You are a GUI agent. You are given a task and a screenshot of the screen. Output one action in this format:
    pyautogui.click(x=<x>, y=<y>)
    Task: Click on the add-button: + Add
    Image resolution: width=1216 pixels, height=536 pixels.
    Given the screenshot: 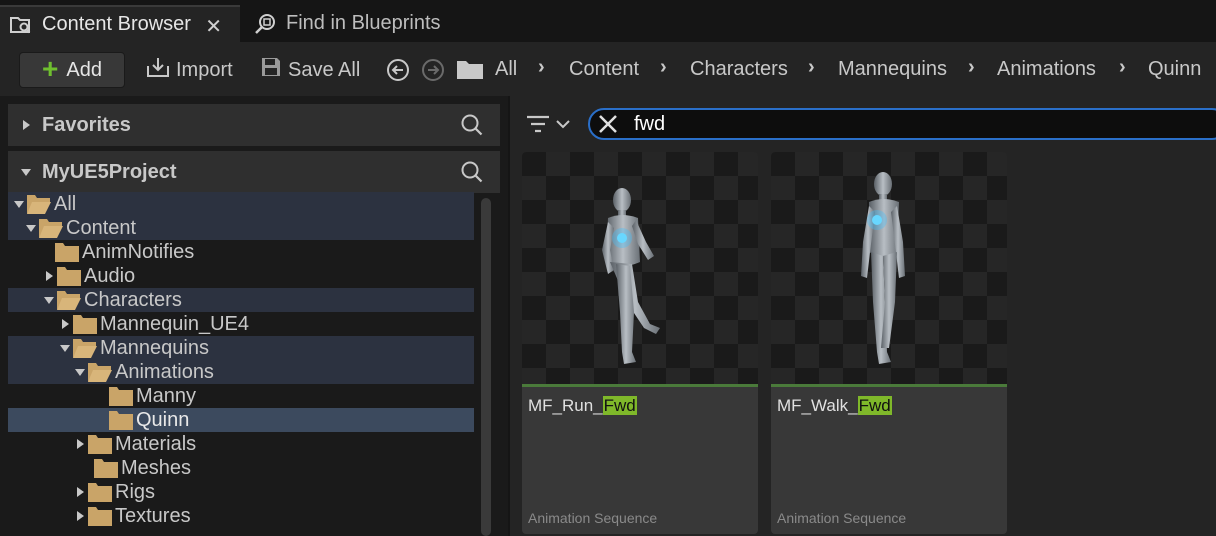 What is the action you would take?
    pyautogui.click(x=72, y=70)
    